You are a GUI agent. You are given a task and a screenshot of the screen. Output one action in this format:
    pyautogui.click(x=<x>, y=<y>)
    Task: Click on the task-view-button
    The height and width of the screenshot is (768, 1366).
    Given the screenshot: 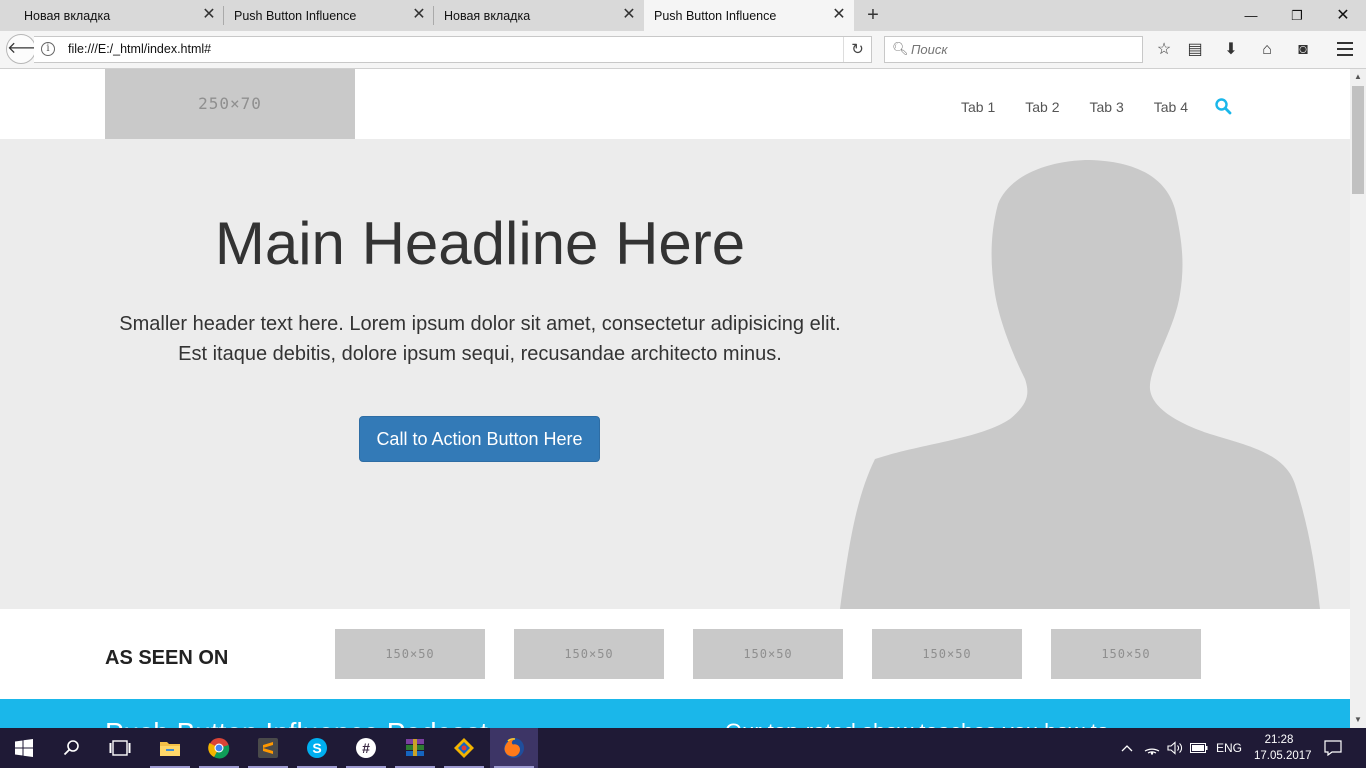 What is the action you would take?
    pyautogui.click(x=120, y=748)
    